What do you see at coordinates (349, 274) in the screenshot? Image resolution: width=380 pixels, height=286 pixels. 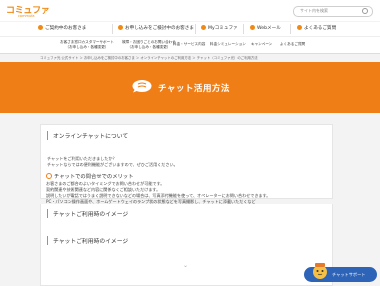 I see `chat-support-label: チャットサポート` at bounding box center [349, 274].